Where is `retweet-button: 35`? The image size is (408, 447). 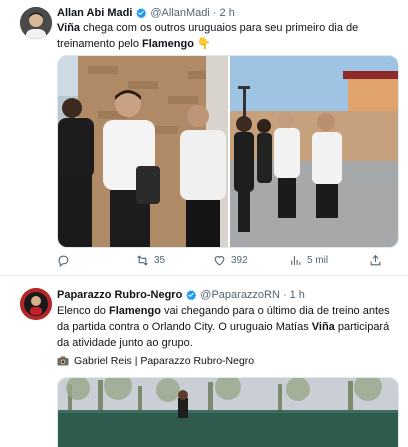 retweet-button: 35 is located at coordinates (150, 260).